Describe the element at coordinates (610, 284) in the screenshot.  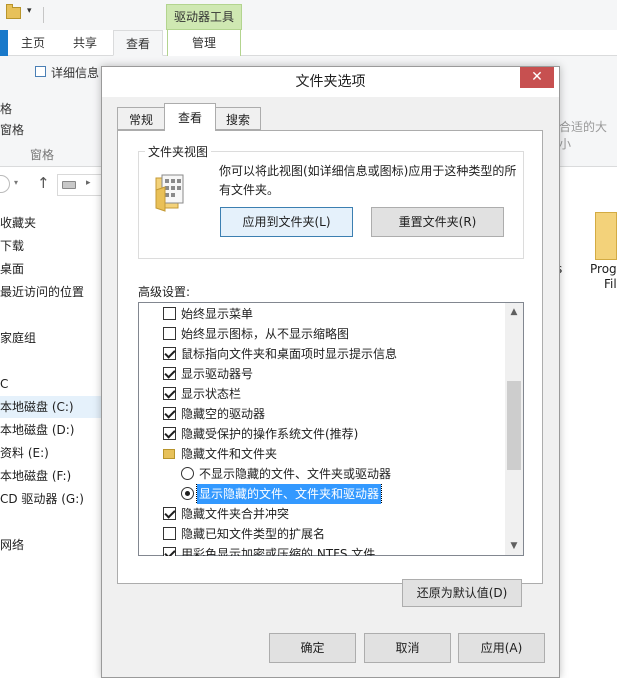
I see `file-label: Fil` at that location.